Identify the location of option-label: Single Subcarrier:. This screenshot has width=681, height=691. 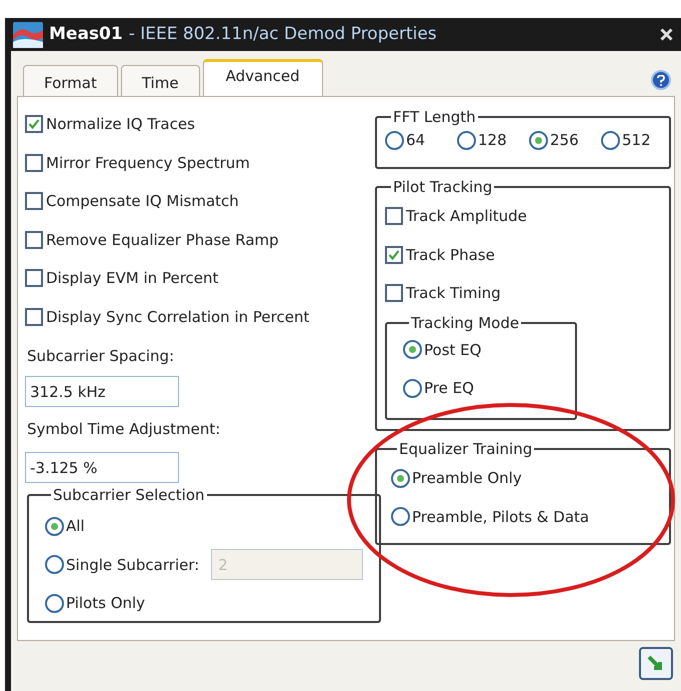
(133, 565).